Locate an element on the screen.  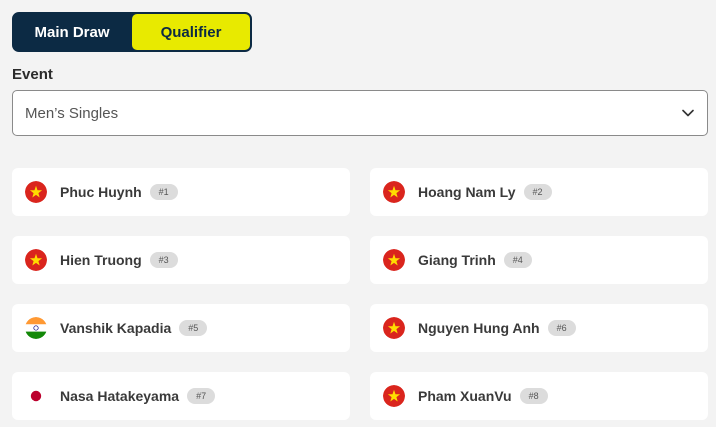
india-flag-icon is located at coordinates (36, 328).